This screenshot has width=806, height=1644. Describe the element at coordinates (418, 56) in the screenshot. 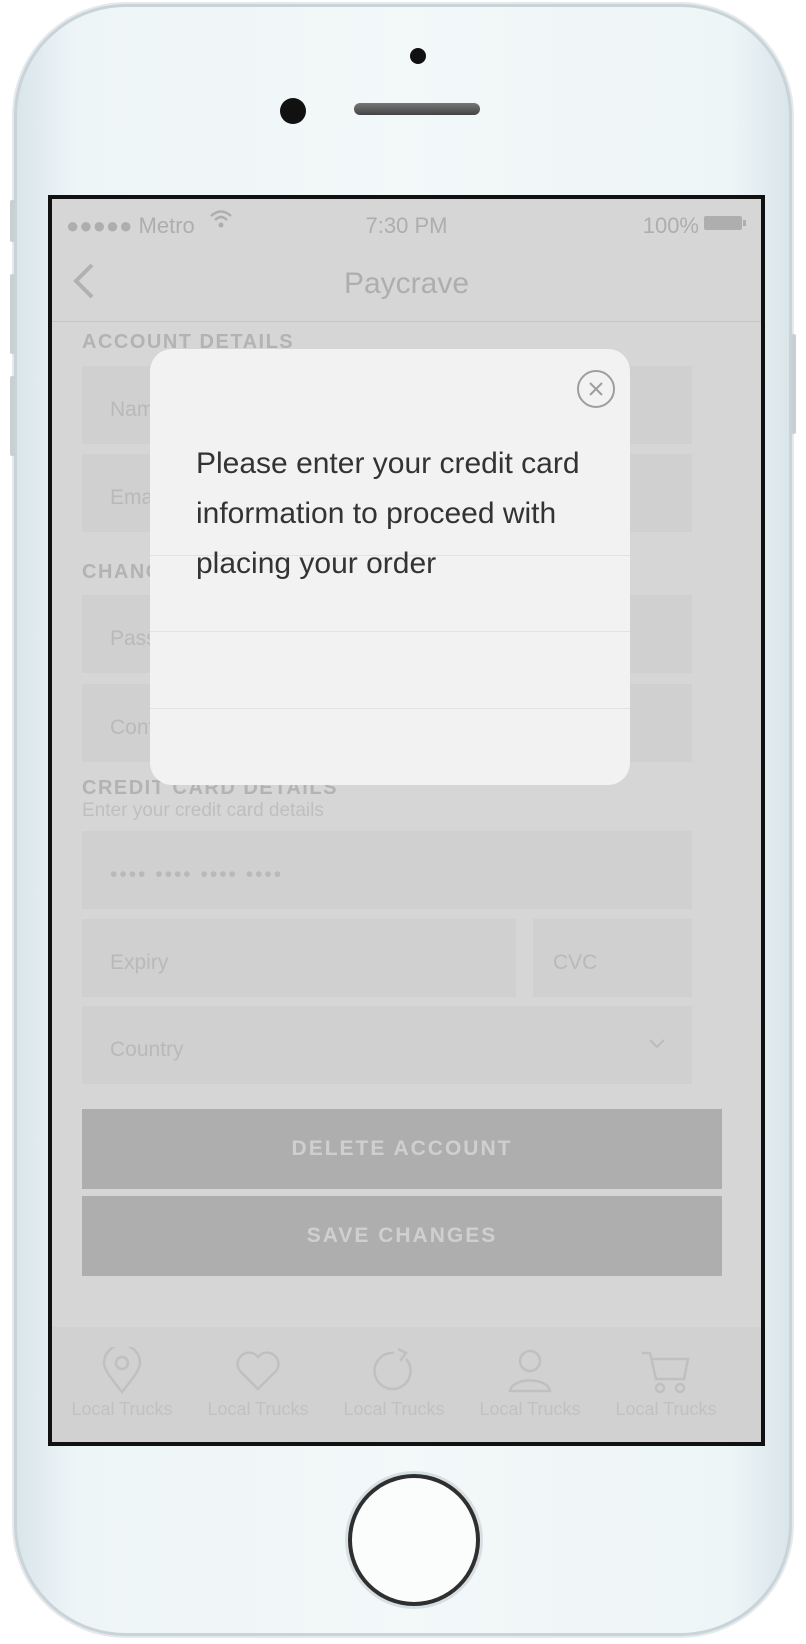

I see `proximity-sensor` at that location.